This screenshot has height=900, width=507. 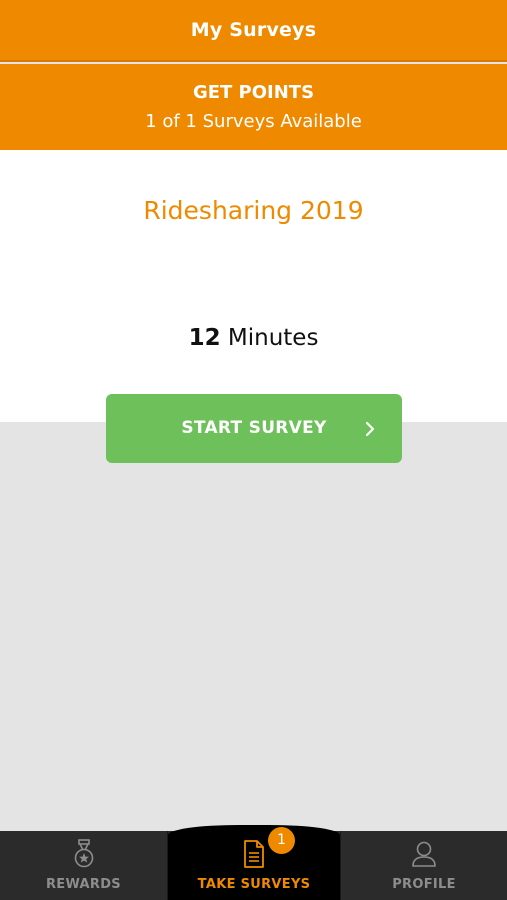 I want to click on app-header: My Surveys, so click(x=253, y=31).